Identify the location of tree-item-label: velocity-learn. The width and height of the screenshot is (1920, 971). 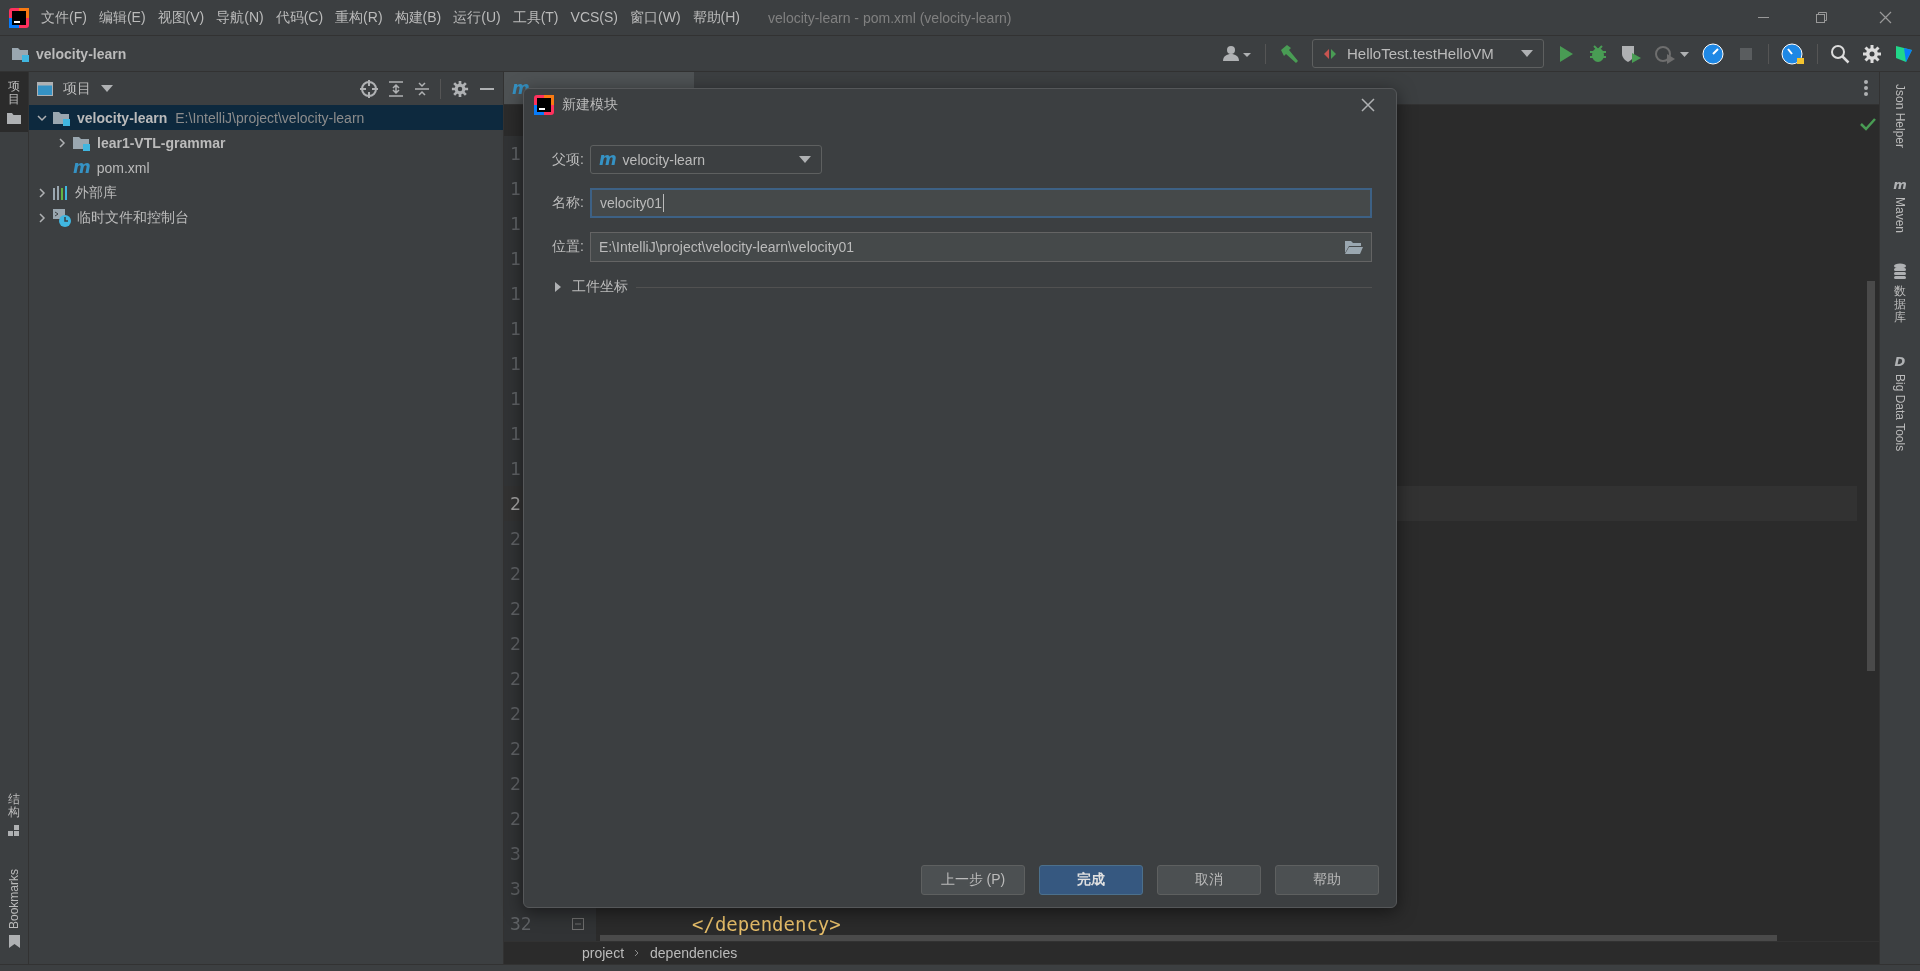
(122, 117).